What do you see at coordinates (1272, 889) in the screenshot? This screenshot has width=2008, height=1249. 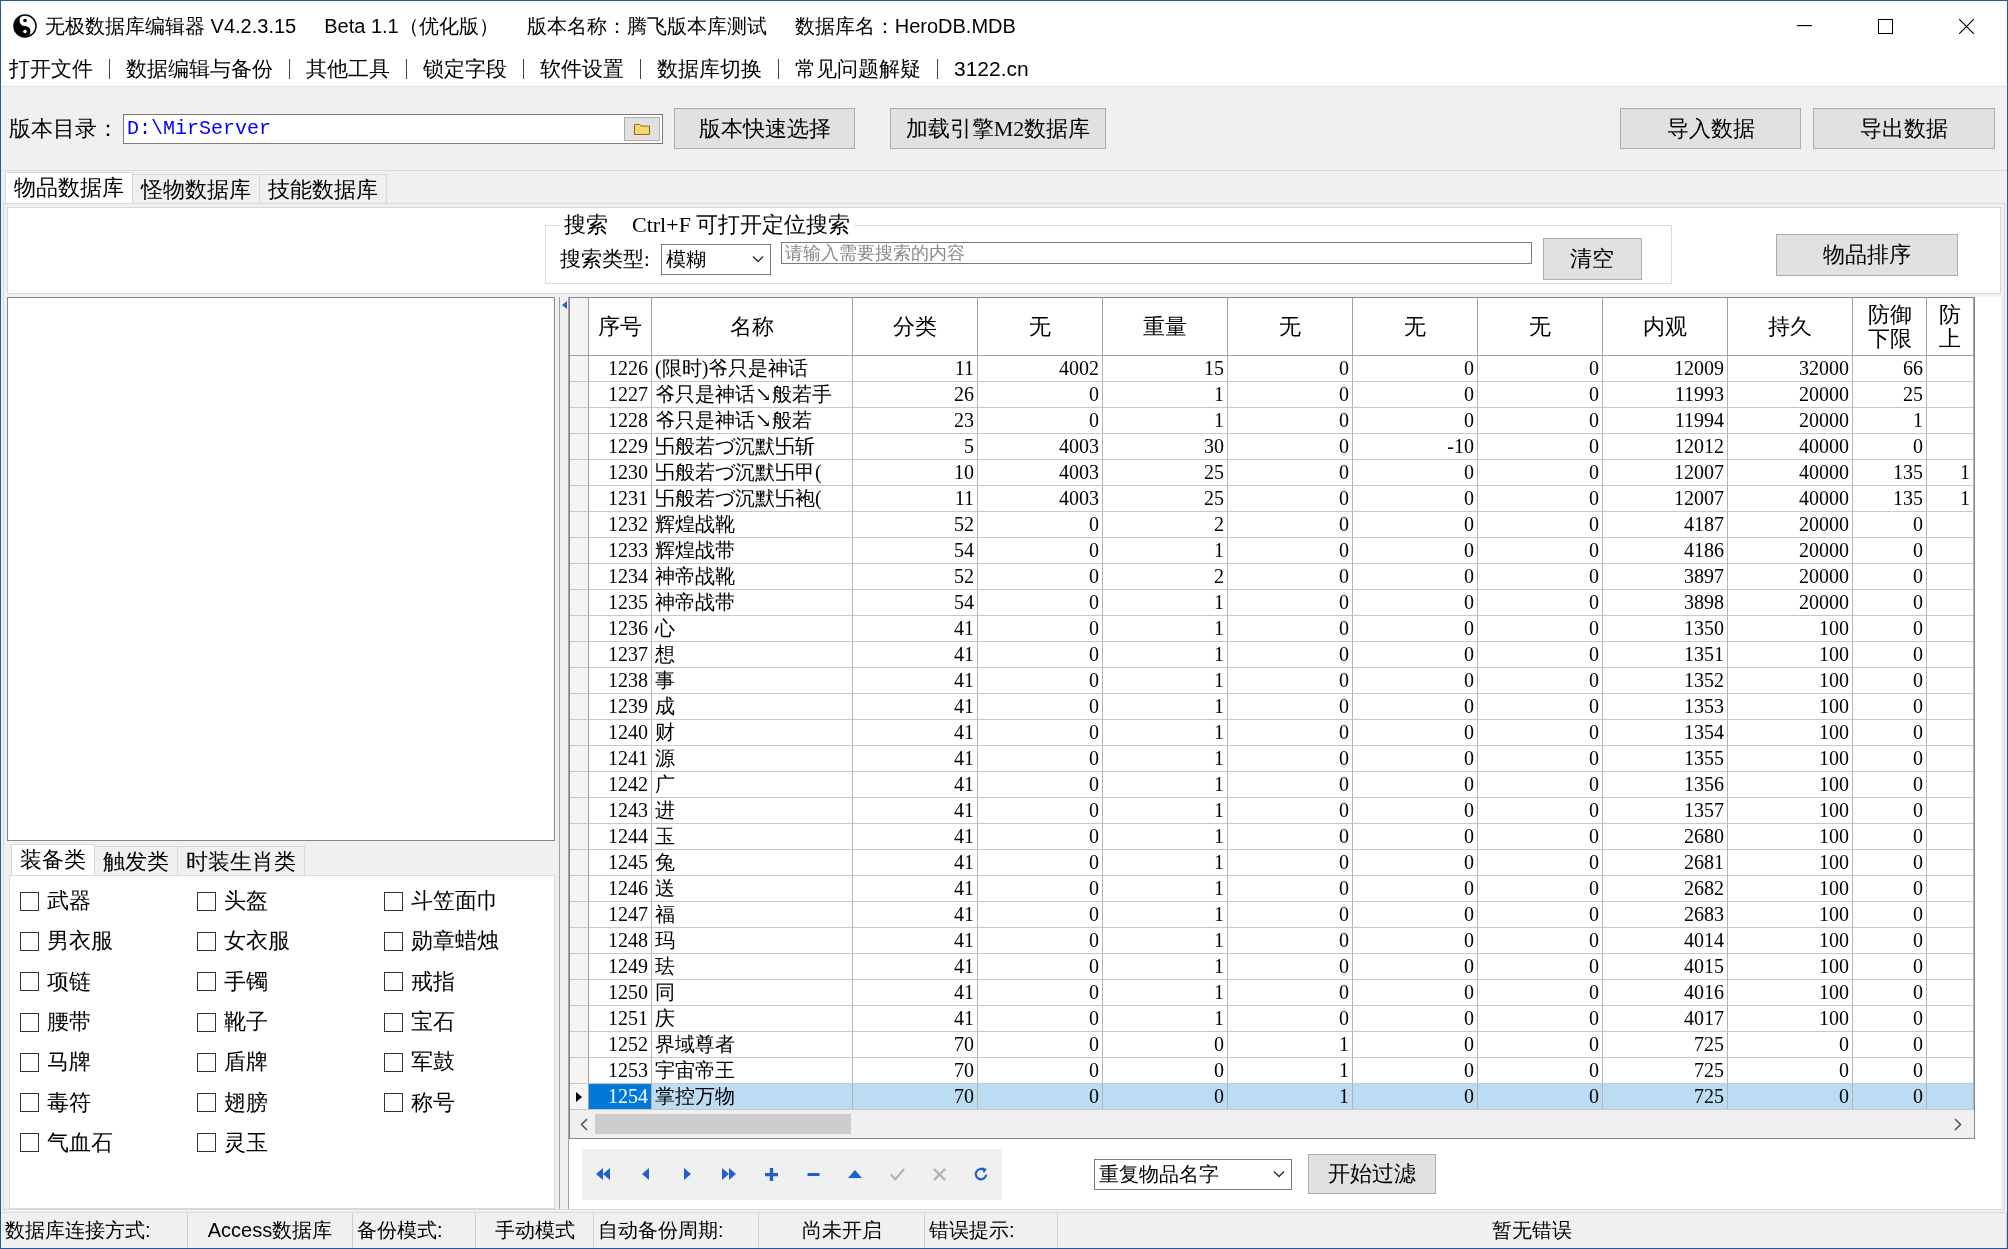 I see `table-row: 1246 送 41 0 1 0 0 0 2682 100 0` at bounding box center [1272, 889].